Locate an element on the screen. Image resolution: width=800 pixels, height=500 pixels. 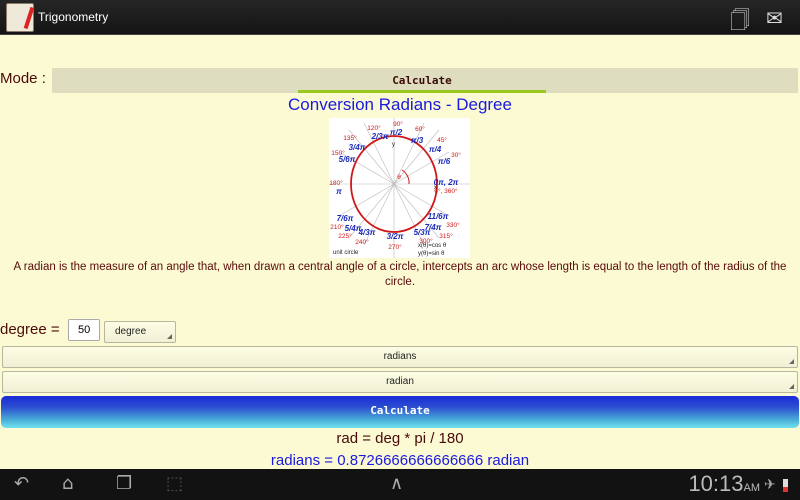
label-rad-60: π/3 is located at coordinates (417, 140).